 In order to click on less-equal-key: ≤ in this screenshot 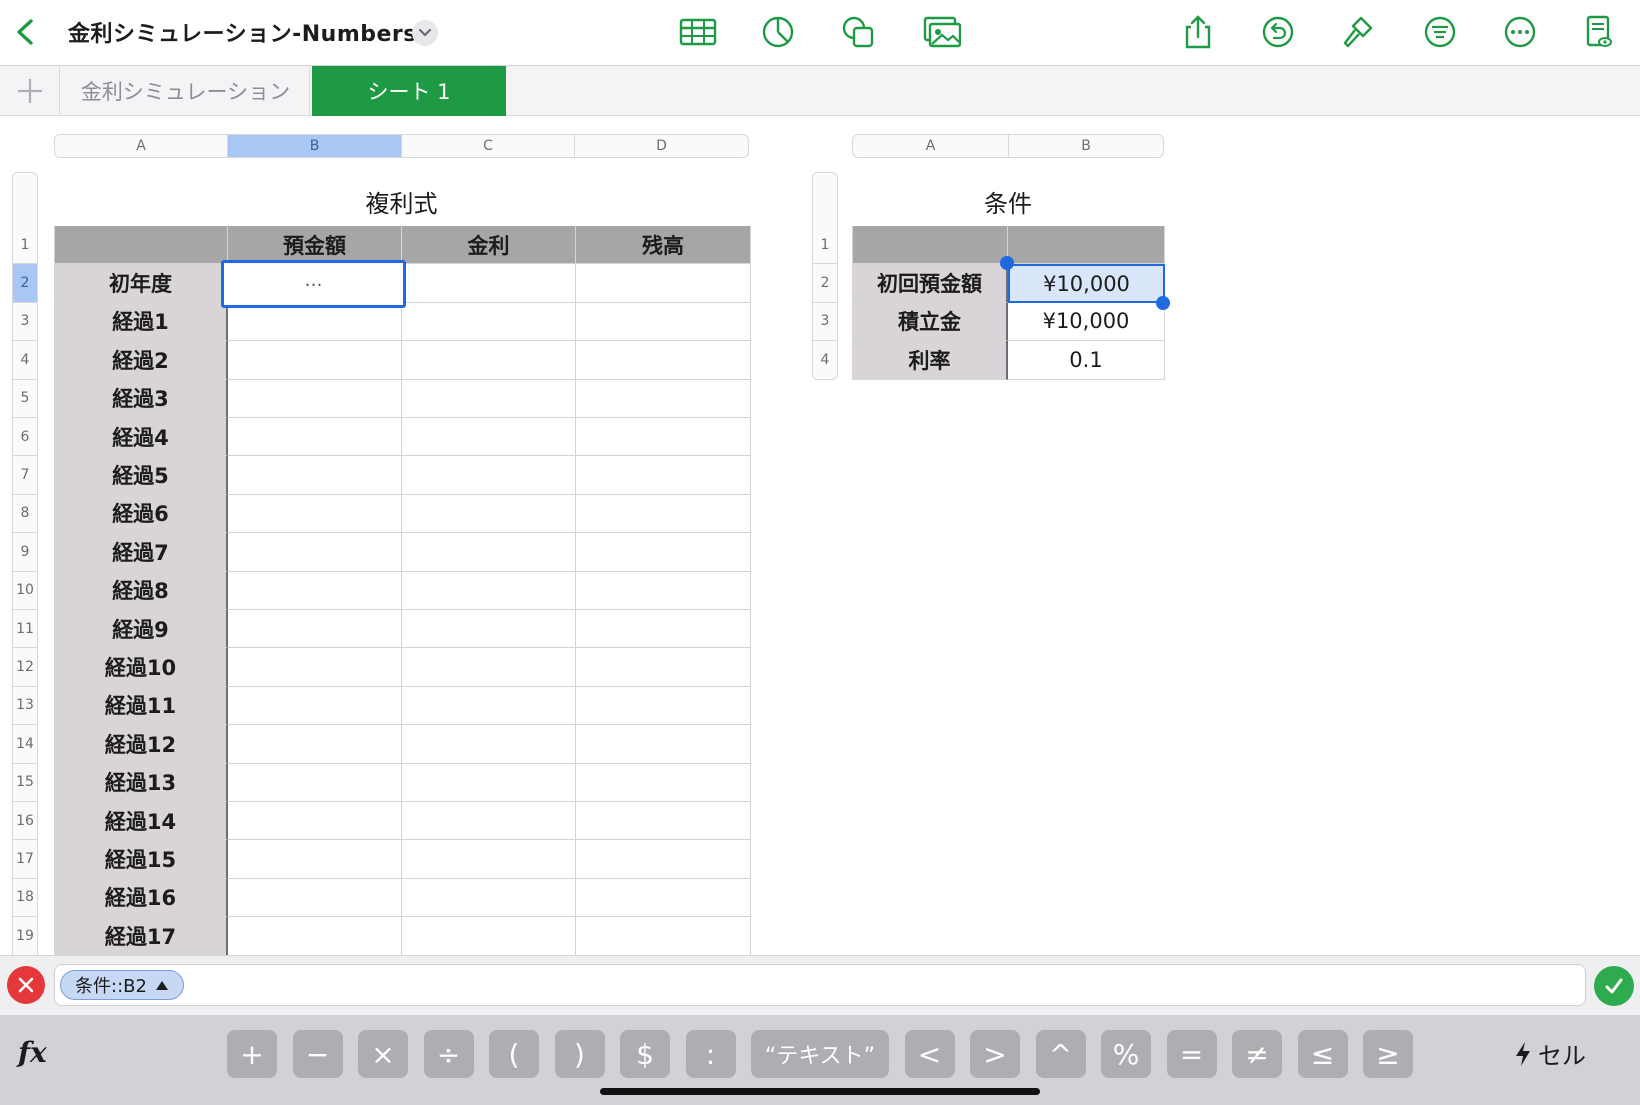, I will do `click(1322, 1054)`.